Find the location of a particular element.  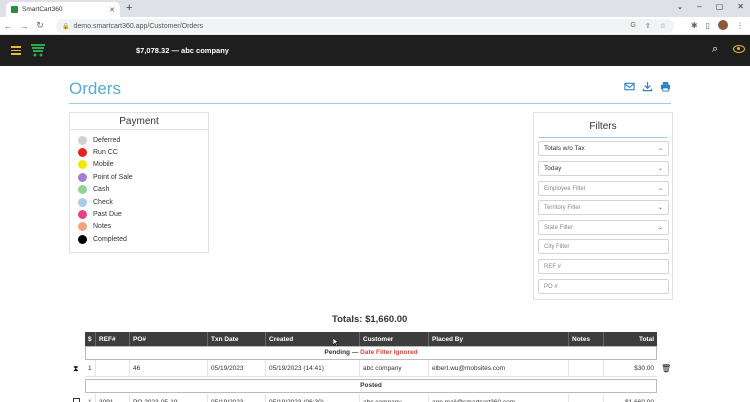

row-checkbox is located at coordinates (76, 400).